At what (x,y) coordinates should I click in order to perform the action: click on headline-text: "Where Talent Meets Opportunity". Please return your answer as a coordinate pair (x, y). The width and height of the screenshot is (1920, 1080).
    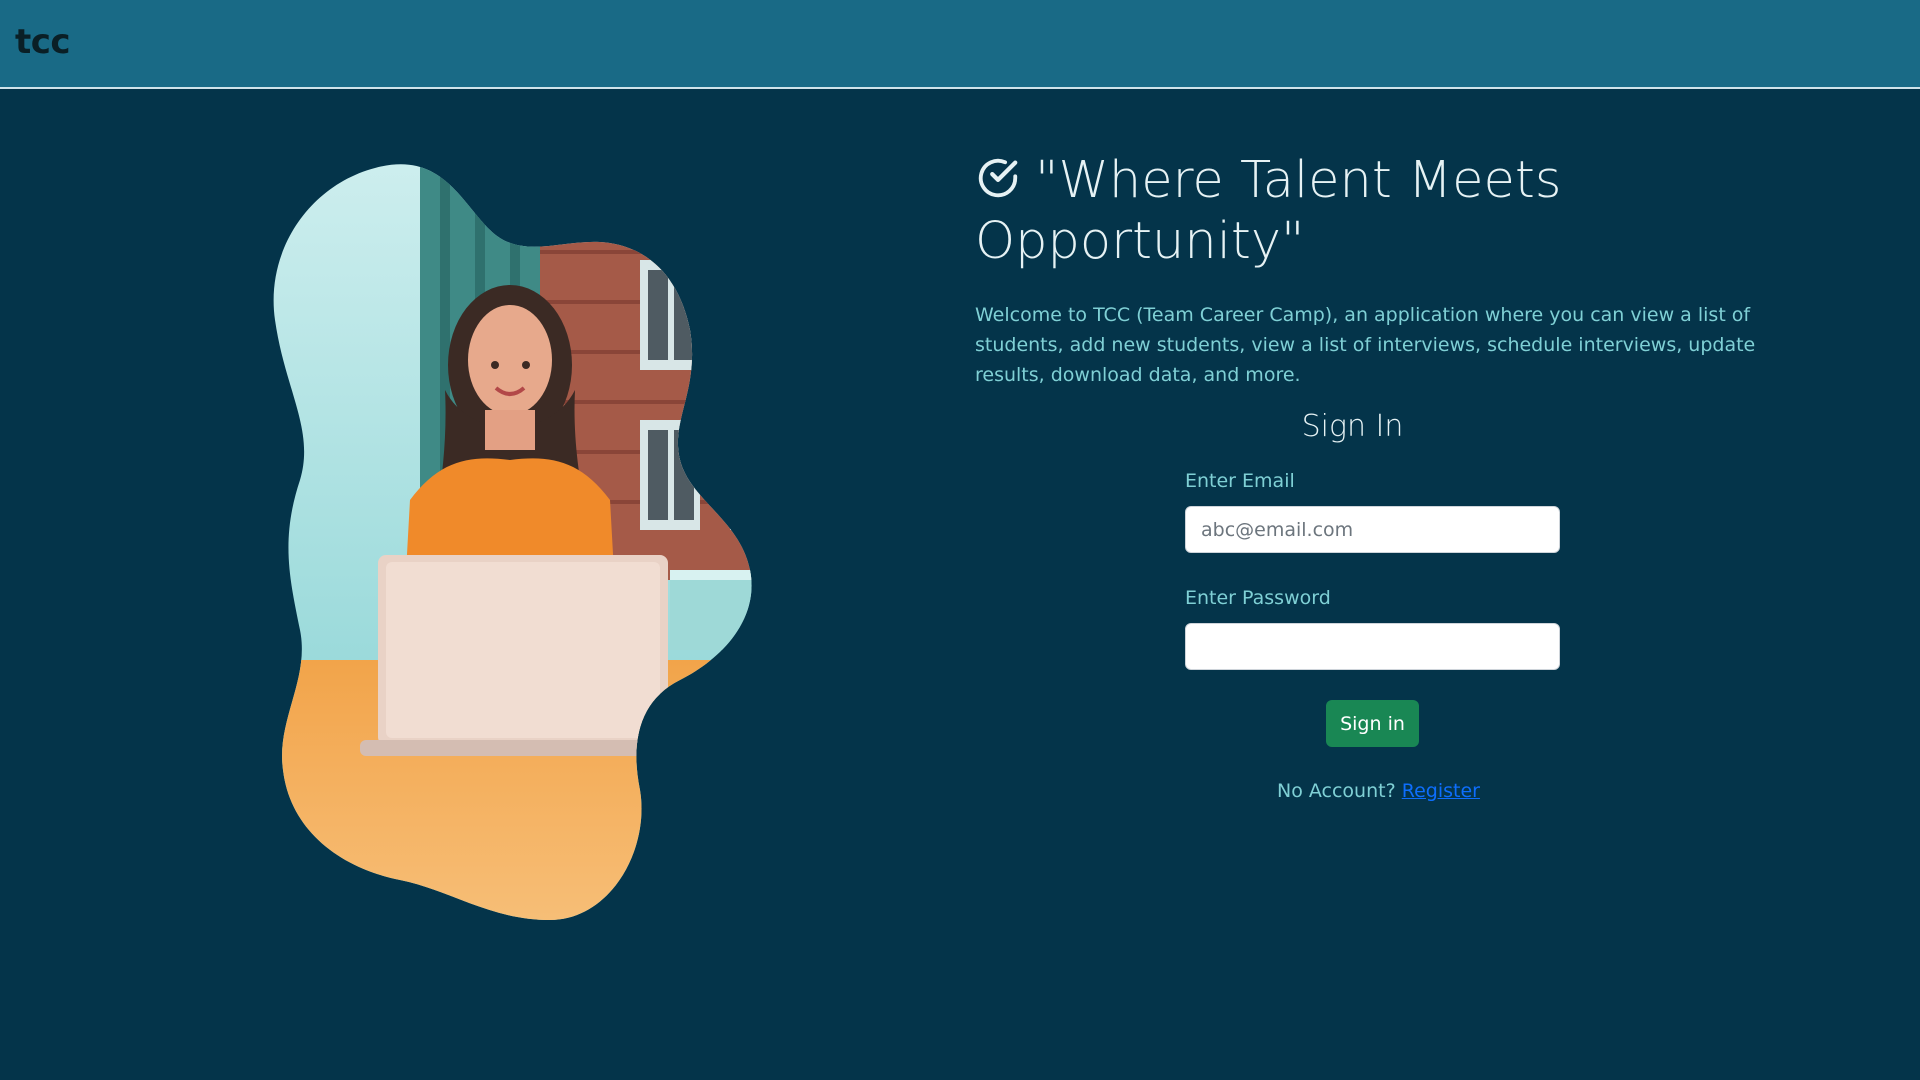
    Looking at the image, I should click on (1268, 211).